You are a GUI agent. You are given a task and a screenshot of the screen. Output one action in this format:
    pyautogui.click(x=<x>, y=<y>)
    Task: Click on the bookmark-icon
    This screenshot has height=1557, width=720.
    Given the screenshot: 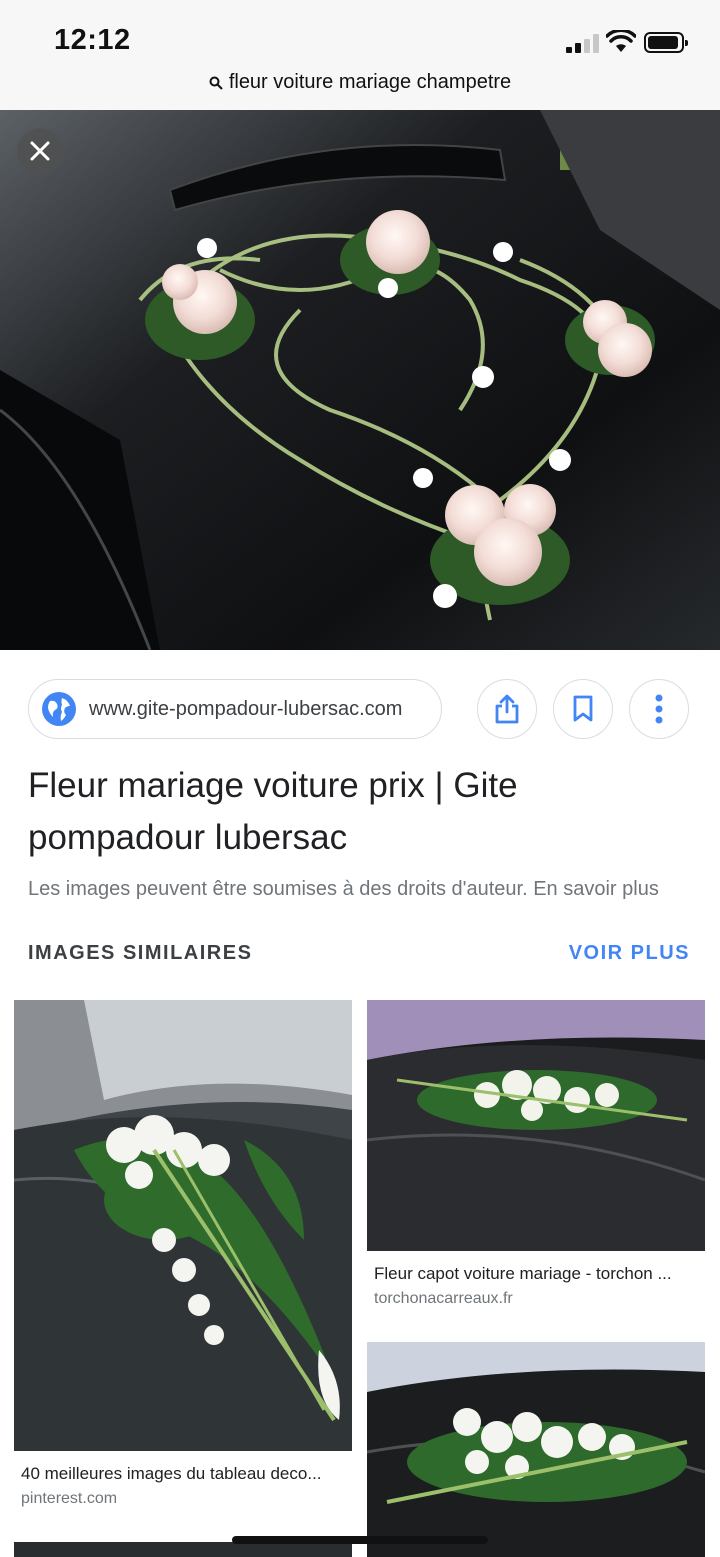 What is the action you would take?
    pyautogui.click(x=583, y=708)
    